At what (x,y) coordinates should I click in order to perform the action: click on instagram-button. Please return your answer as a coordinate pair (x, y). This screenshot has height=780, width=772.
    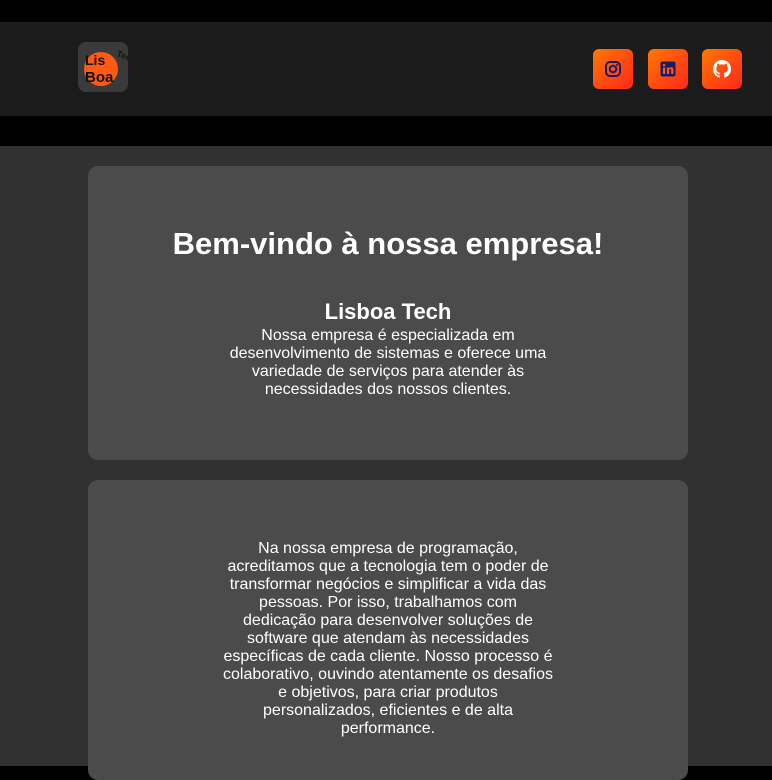
    Looking at the image, I should click on (613, 69).